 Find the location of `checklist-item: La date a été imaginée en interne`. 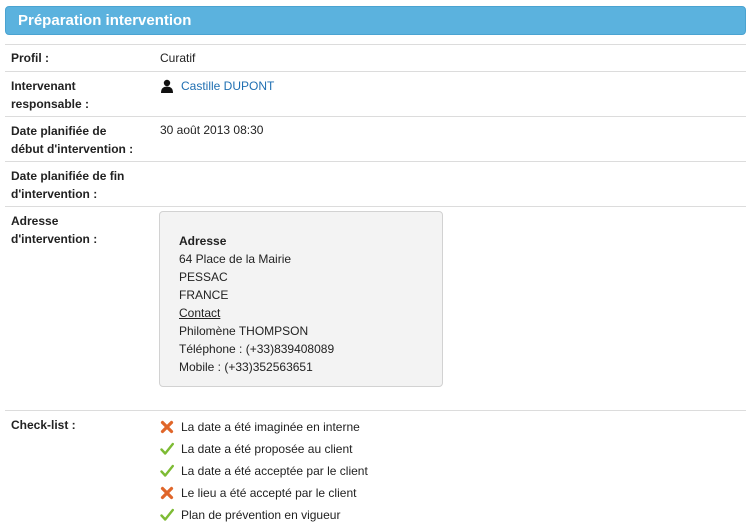

checklist-item: La date a été imaginée en interne is located at coordinates (270, 427).